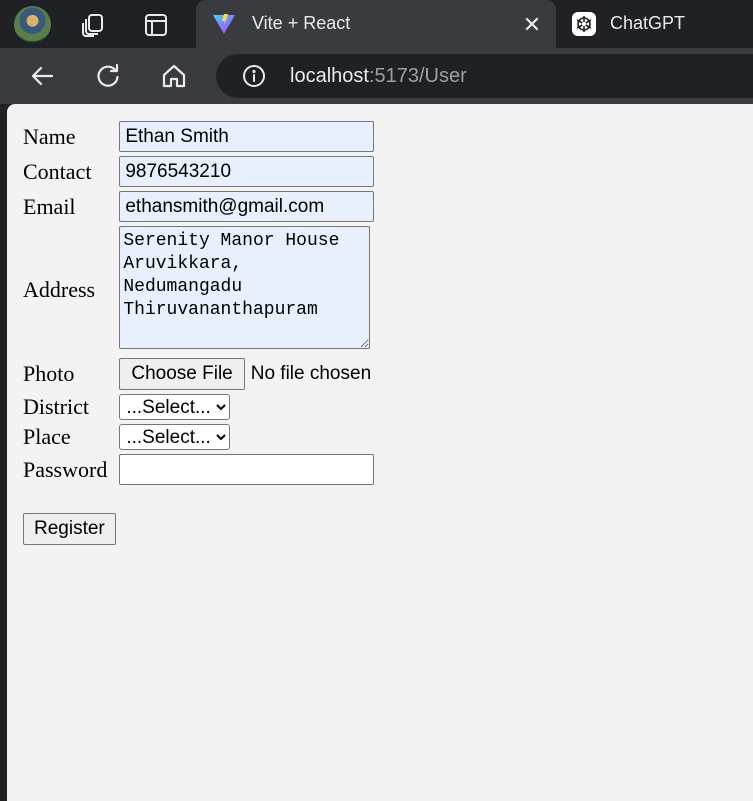 The image size is (753, 801). What do you see at coordinates (59, 289) in the screenshot?
I see `address-label: Address` at bounding box center [59, 289].